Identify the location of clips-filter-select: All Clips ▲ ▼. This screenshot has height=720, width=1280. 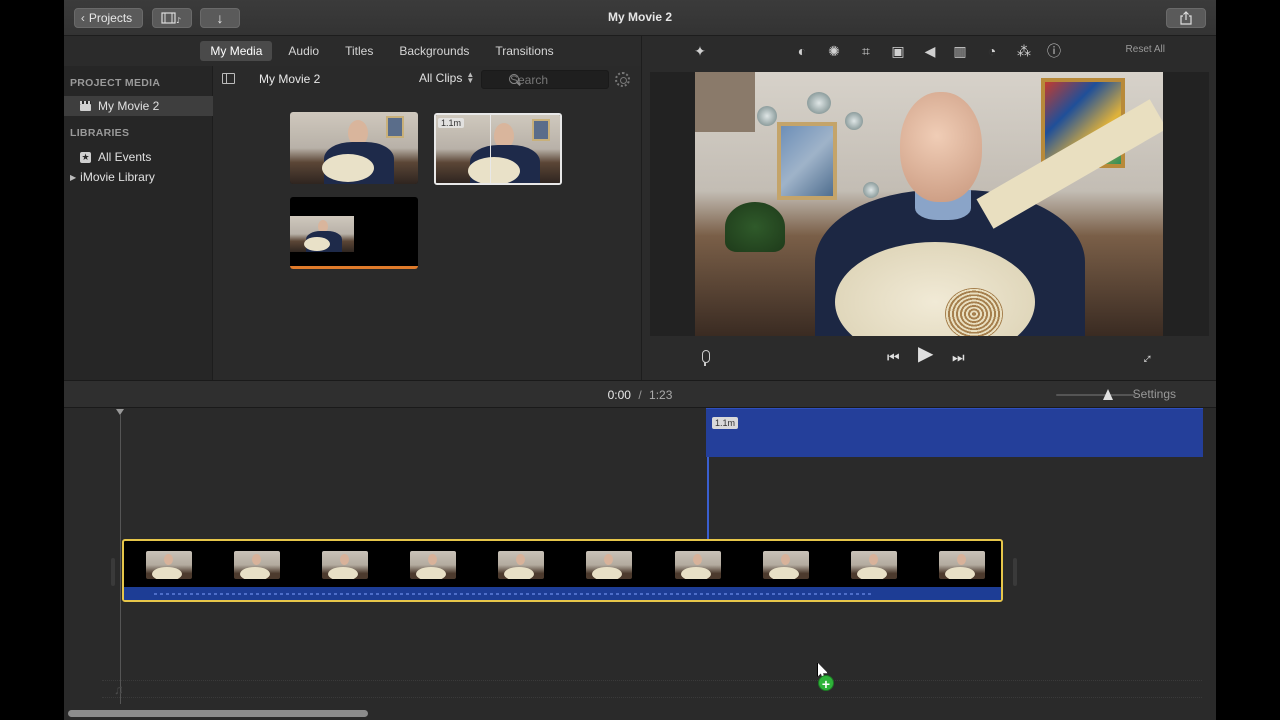
(447, 78).